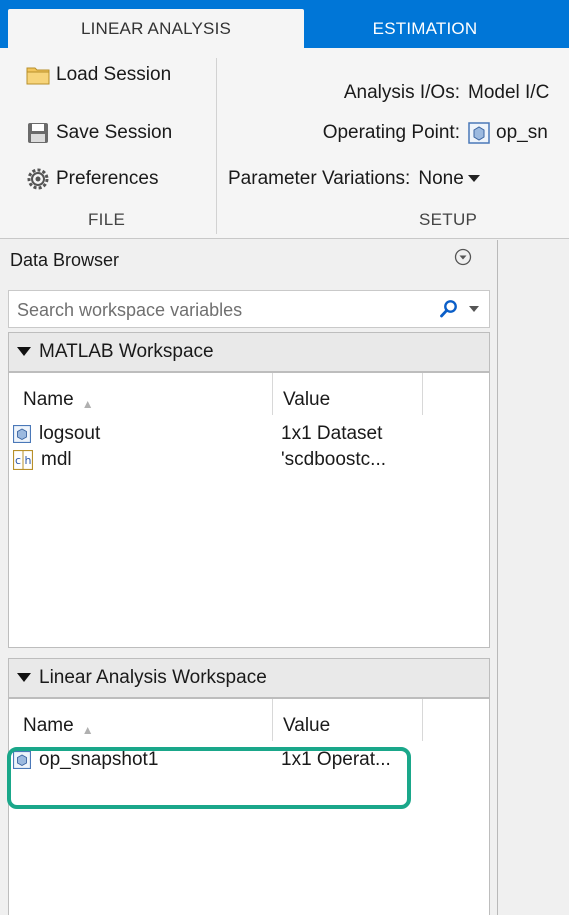 The width and height of the screenshot is (569, 915). Describe the element at coordinates (56, 459) in the screenshot. I see `variable-name: mdl` at that location.